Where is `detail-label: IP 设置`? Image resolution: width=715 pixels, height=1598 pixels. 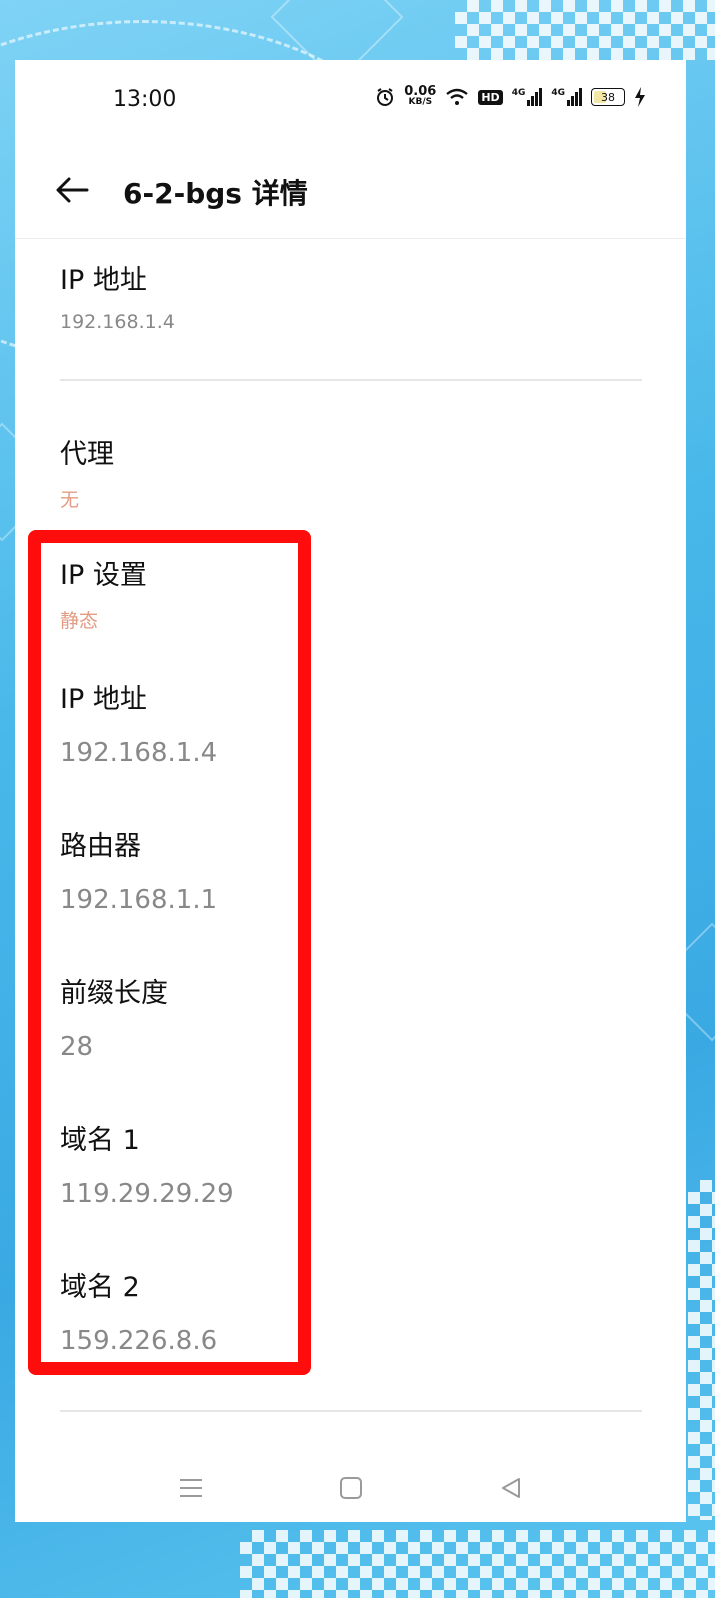
detail-label: IP 设置 is located at coordinates (103, 575).